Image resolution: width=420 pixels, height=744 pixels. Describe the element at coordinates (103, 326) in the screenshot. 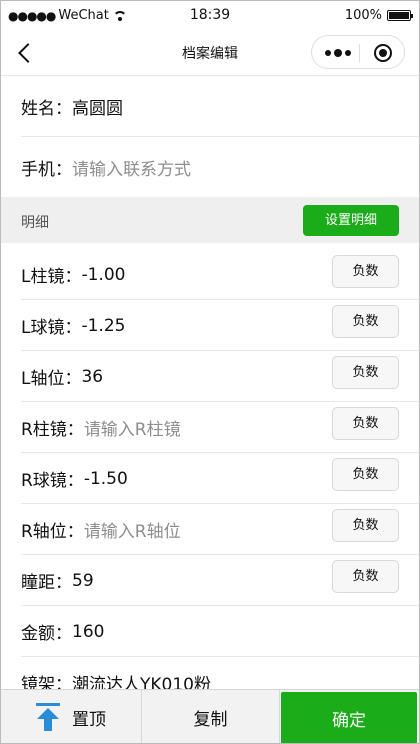

I see `detail-value: -1.25` at that location.